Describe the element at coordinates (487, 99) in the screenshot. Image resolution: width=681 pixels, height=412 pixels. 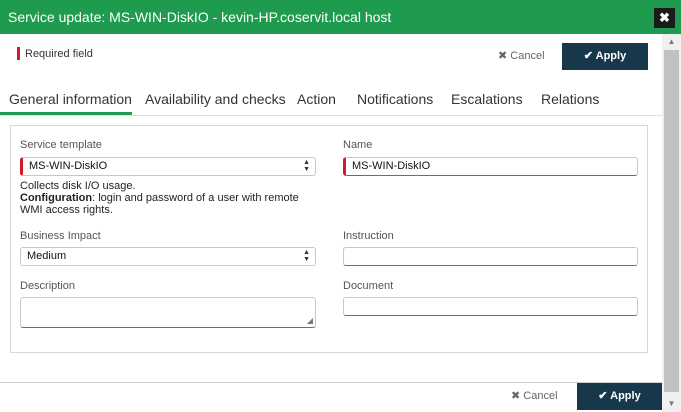
I see `tab-escalations: Escalations` at that location.